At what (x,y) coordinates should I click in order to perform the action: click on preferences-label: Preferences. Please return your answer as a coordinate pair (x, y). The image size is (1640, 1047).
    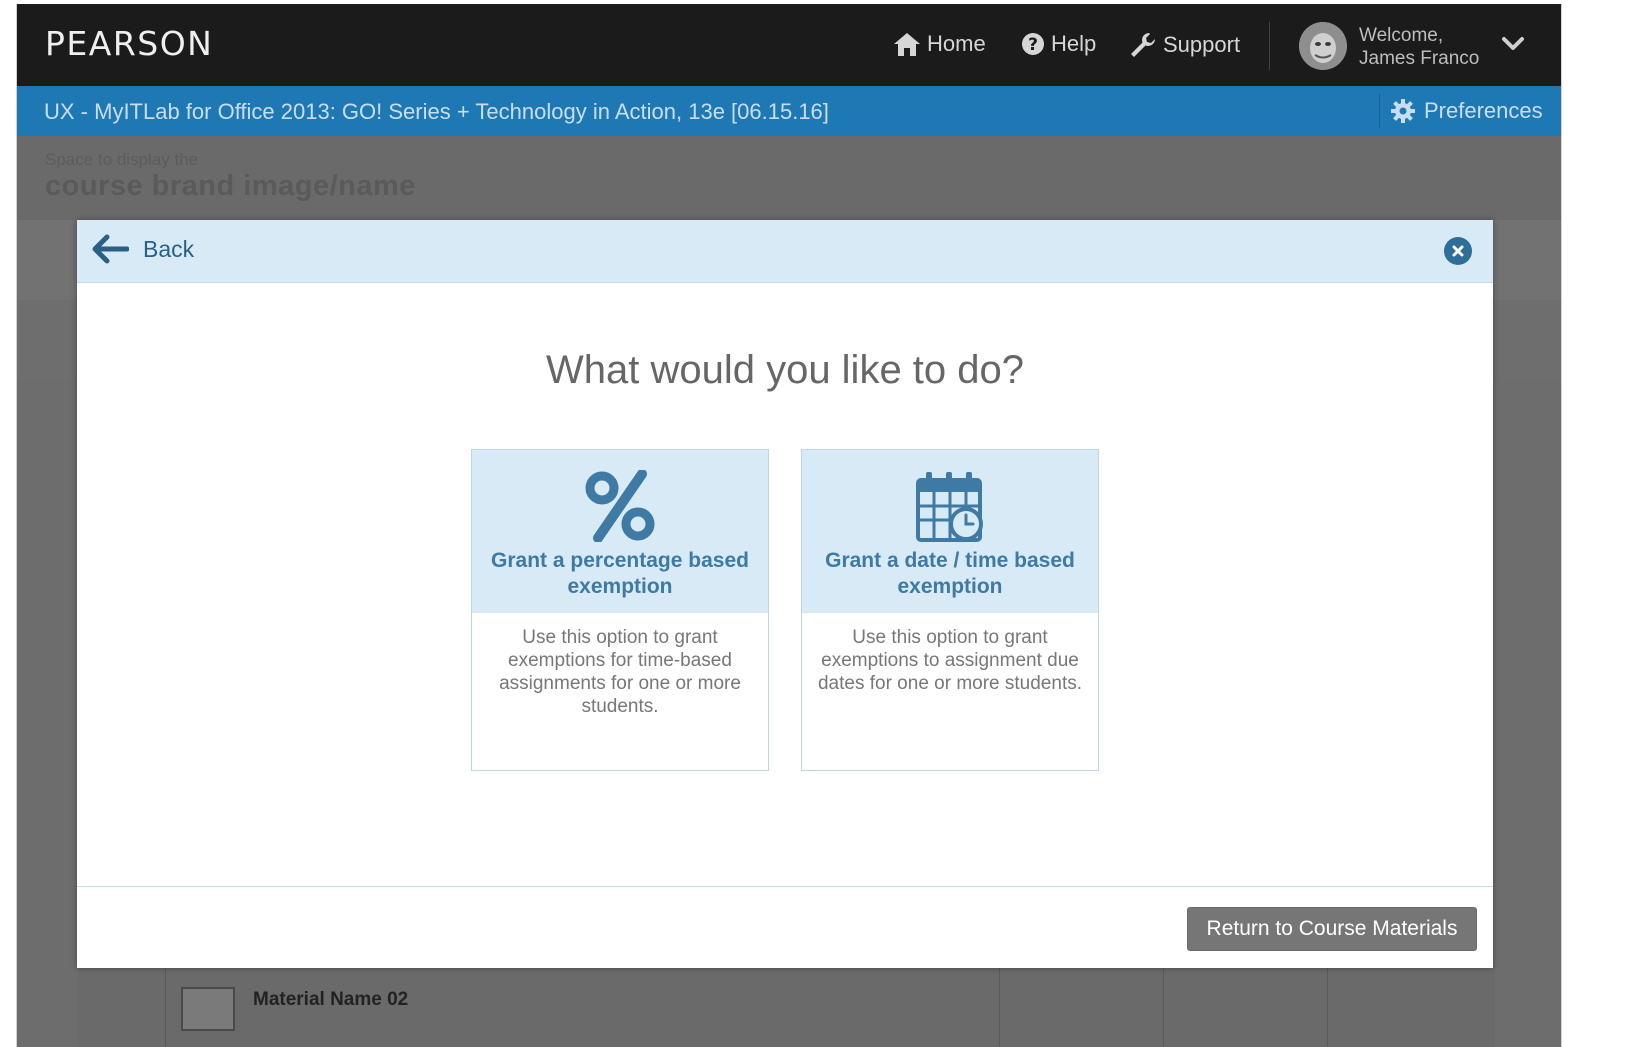
    Looking at the image, I should click on (1483, 110).